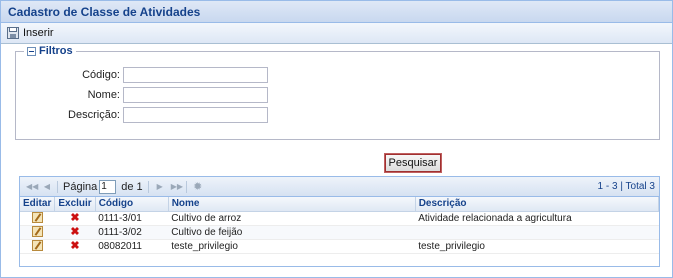 The image size is (673, 278). I want to click on prev-page-icon: ◀, so click(47, 187).